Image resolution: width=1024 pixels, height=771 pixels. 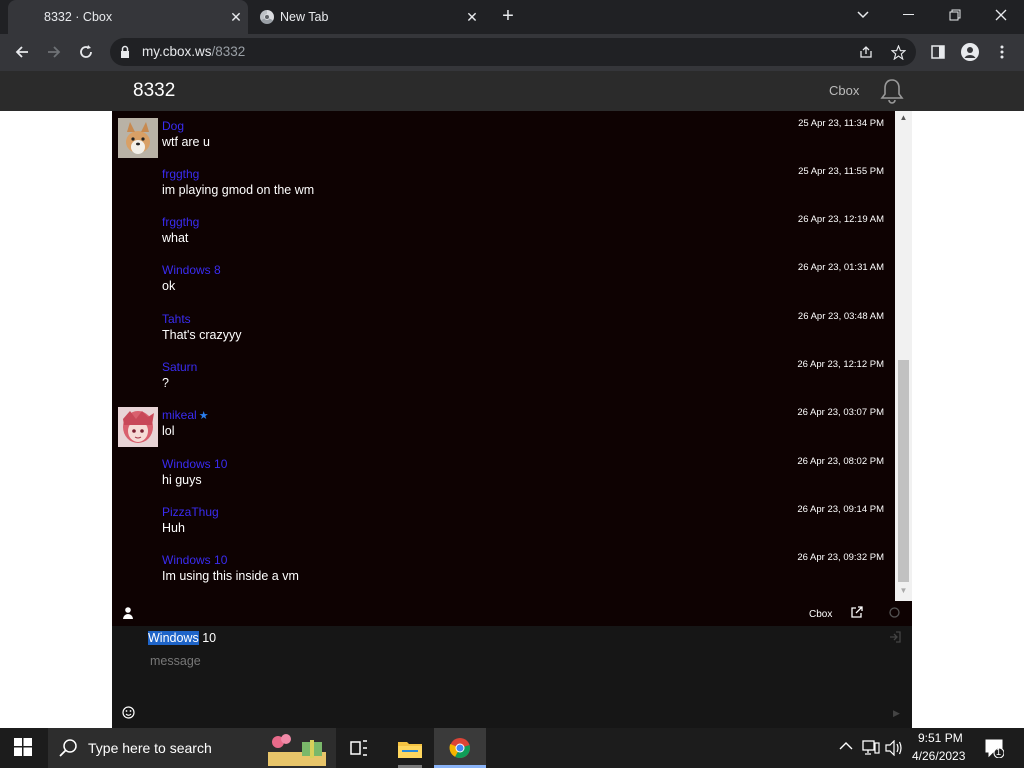 What do you see at coordinates (840, 412) in the screenshot?
I see `message-time: 26 Apr 23, 03:07 PM` at bounding box center [840, 412].